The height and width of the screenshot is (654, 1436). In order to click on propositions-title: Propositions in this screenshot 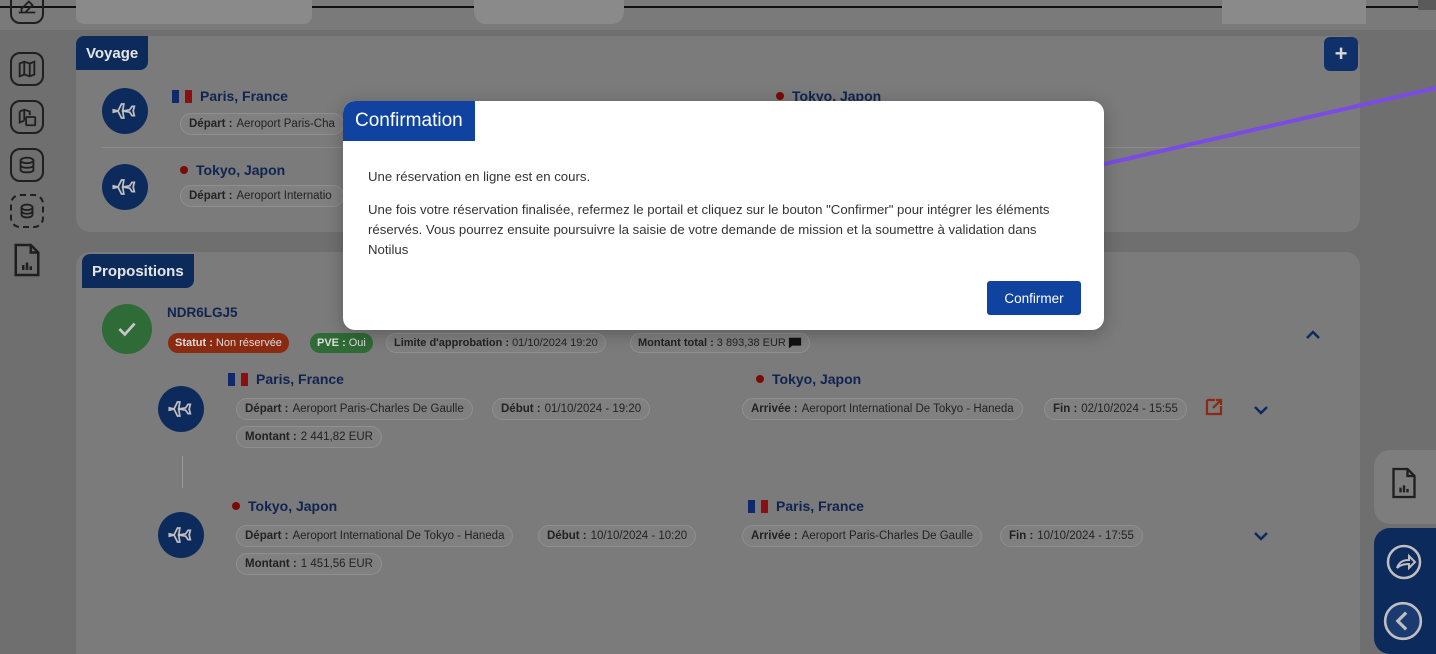, I will do `click(138, 271)`.